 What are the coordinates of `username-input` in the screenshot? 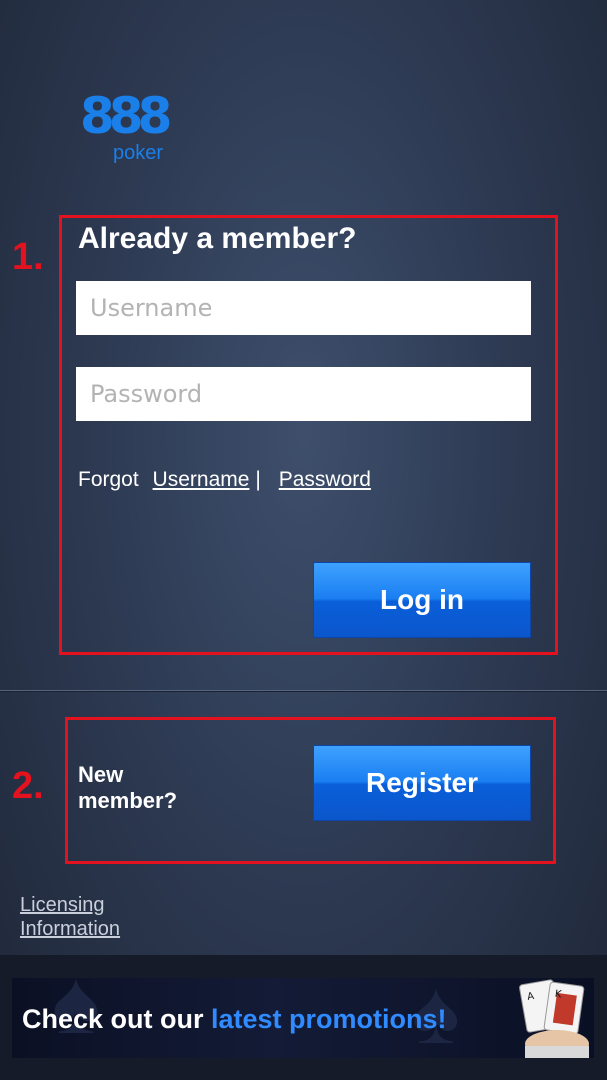 It's located at (303, 308).